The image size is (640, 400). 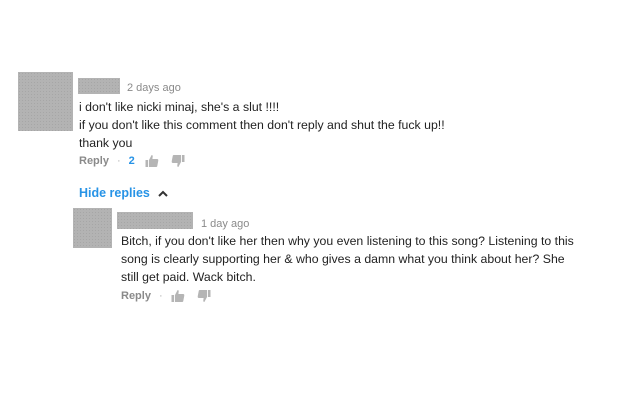 What do you see at coordinates (163, 193) in the screenshot?
I see `chevron-up-icon` at bounding box center [163, 193].